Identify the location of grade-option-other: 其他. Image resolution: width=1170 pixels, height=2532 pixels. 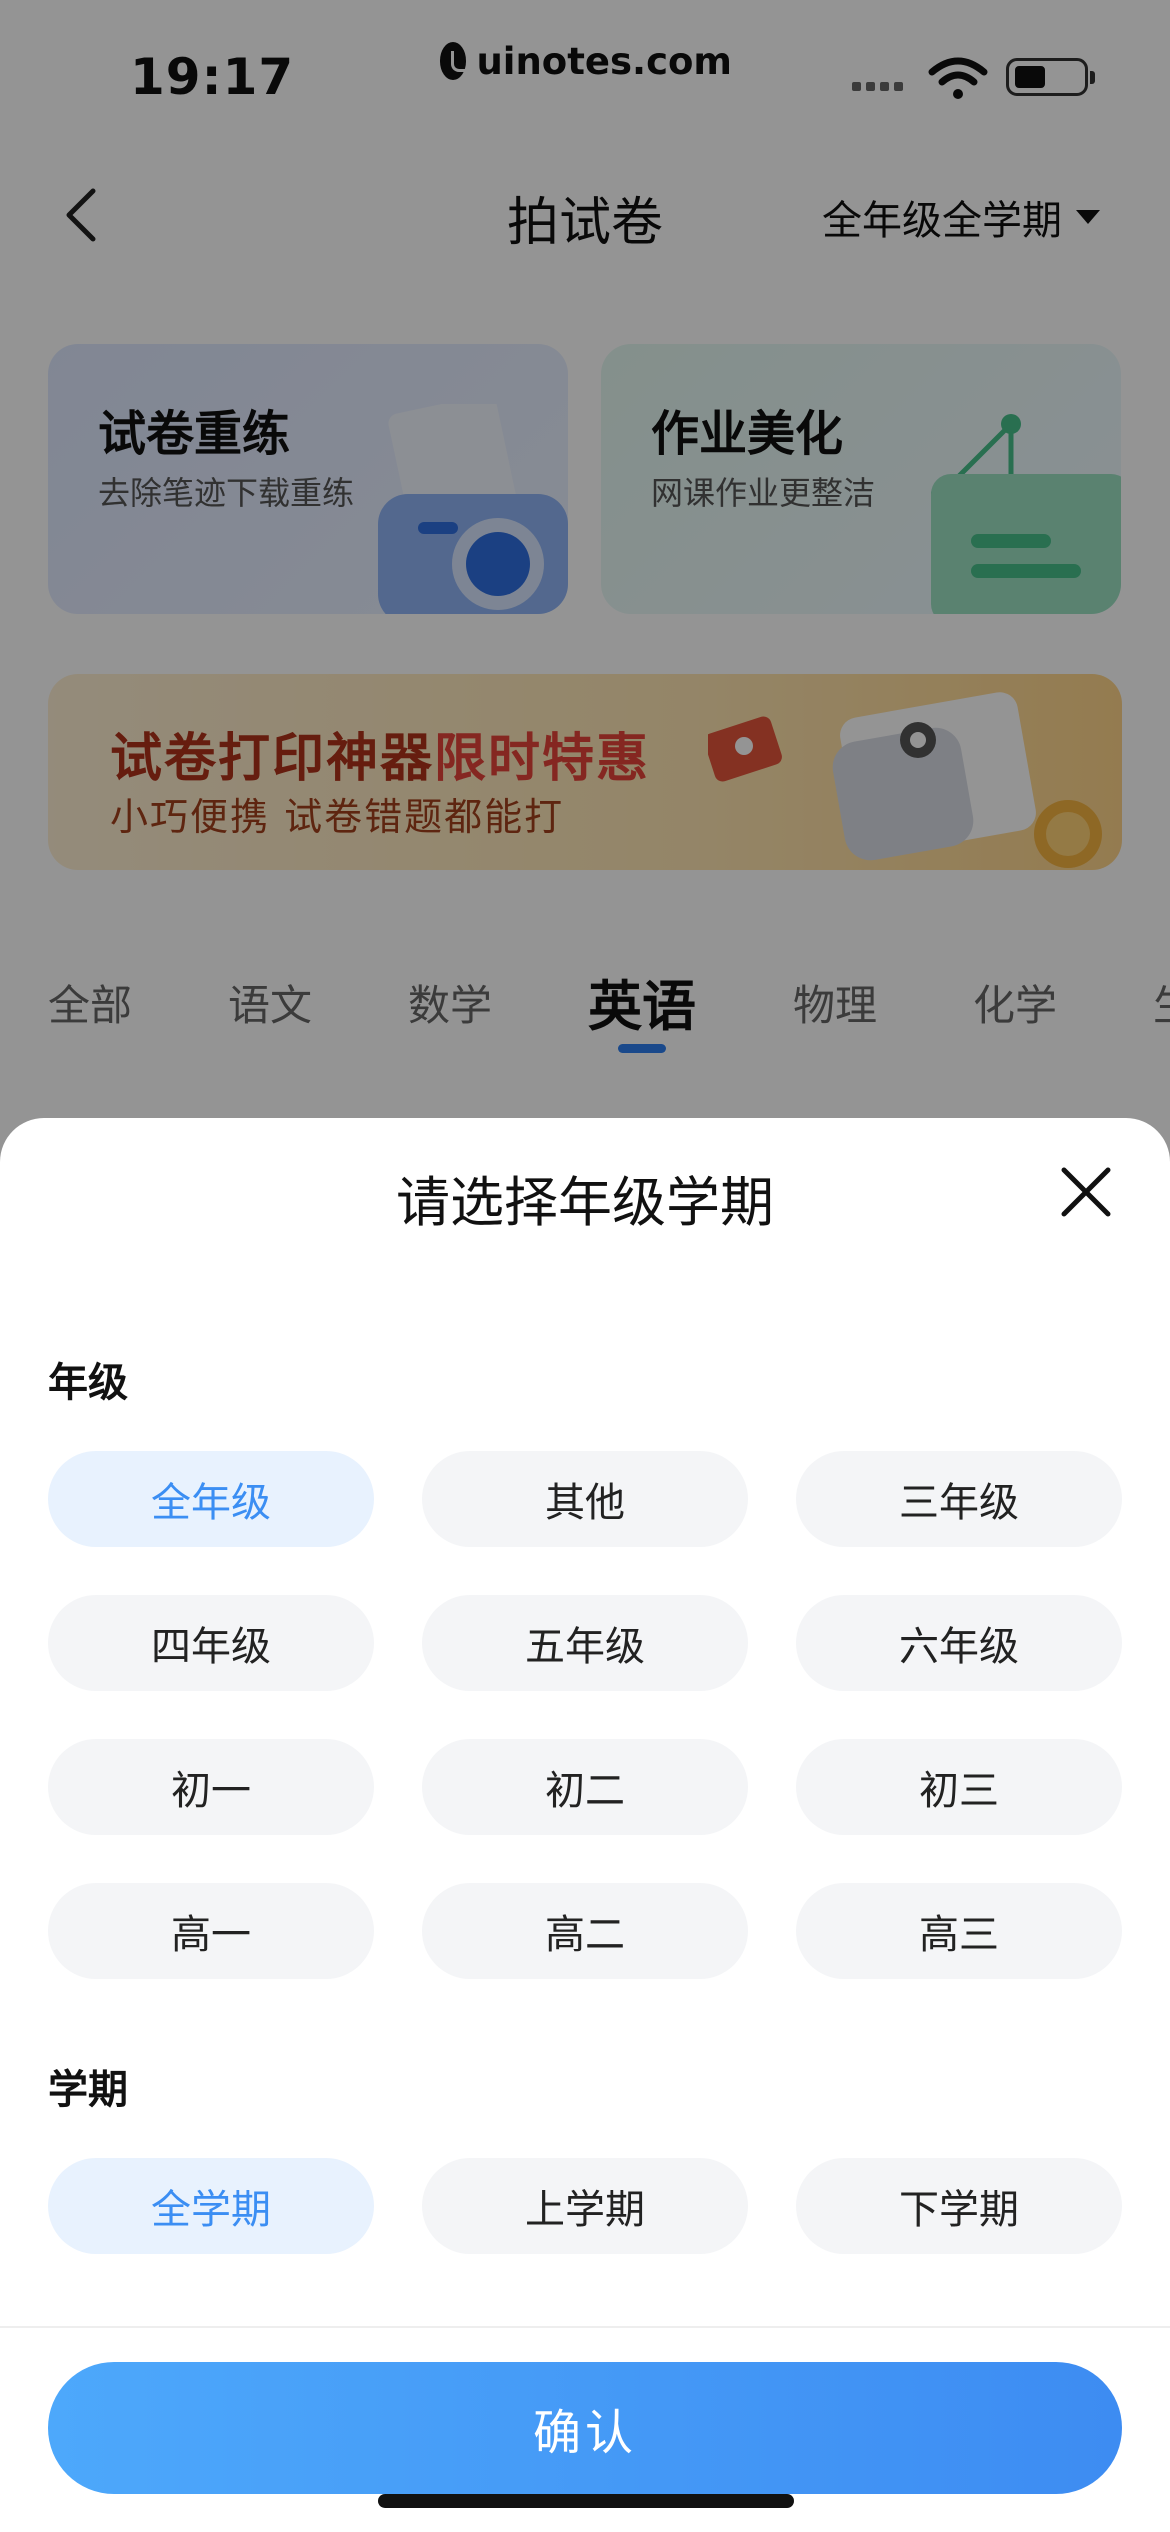
(585, 1499).